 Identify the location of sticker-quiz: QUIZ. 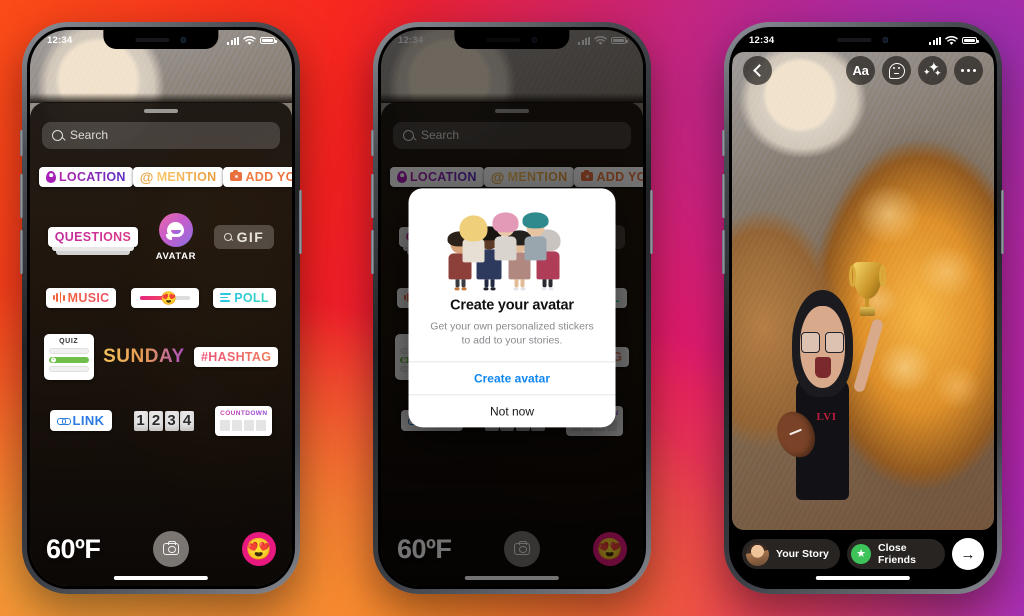
(68, 356).